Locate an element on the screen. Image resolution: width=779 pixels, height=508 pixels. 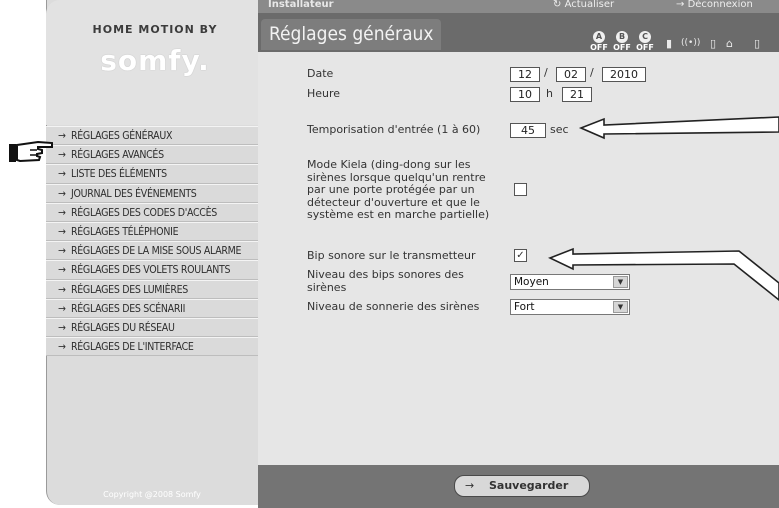
pointing-hand-icon is located at coordinates (31, 151).